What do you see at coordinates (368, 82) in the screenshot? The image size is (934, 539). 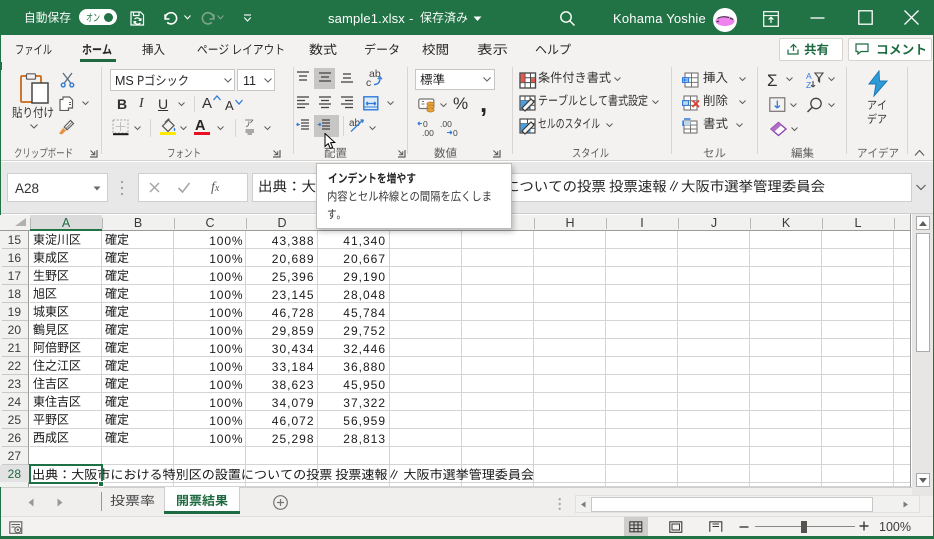 I see `svg-text: c` at bounding box center [368, 82].